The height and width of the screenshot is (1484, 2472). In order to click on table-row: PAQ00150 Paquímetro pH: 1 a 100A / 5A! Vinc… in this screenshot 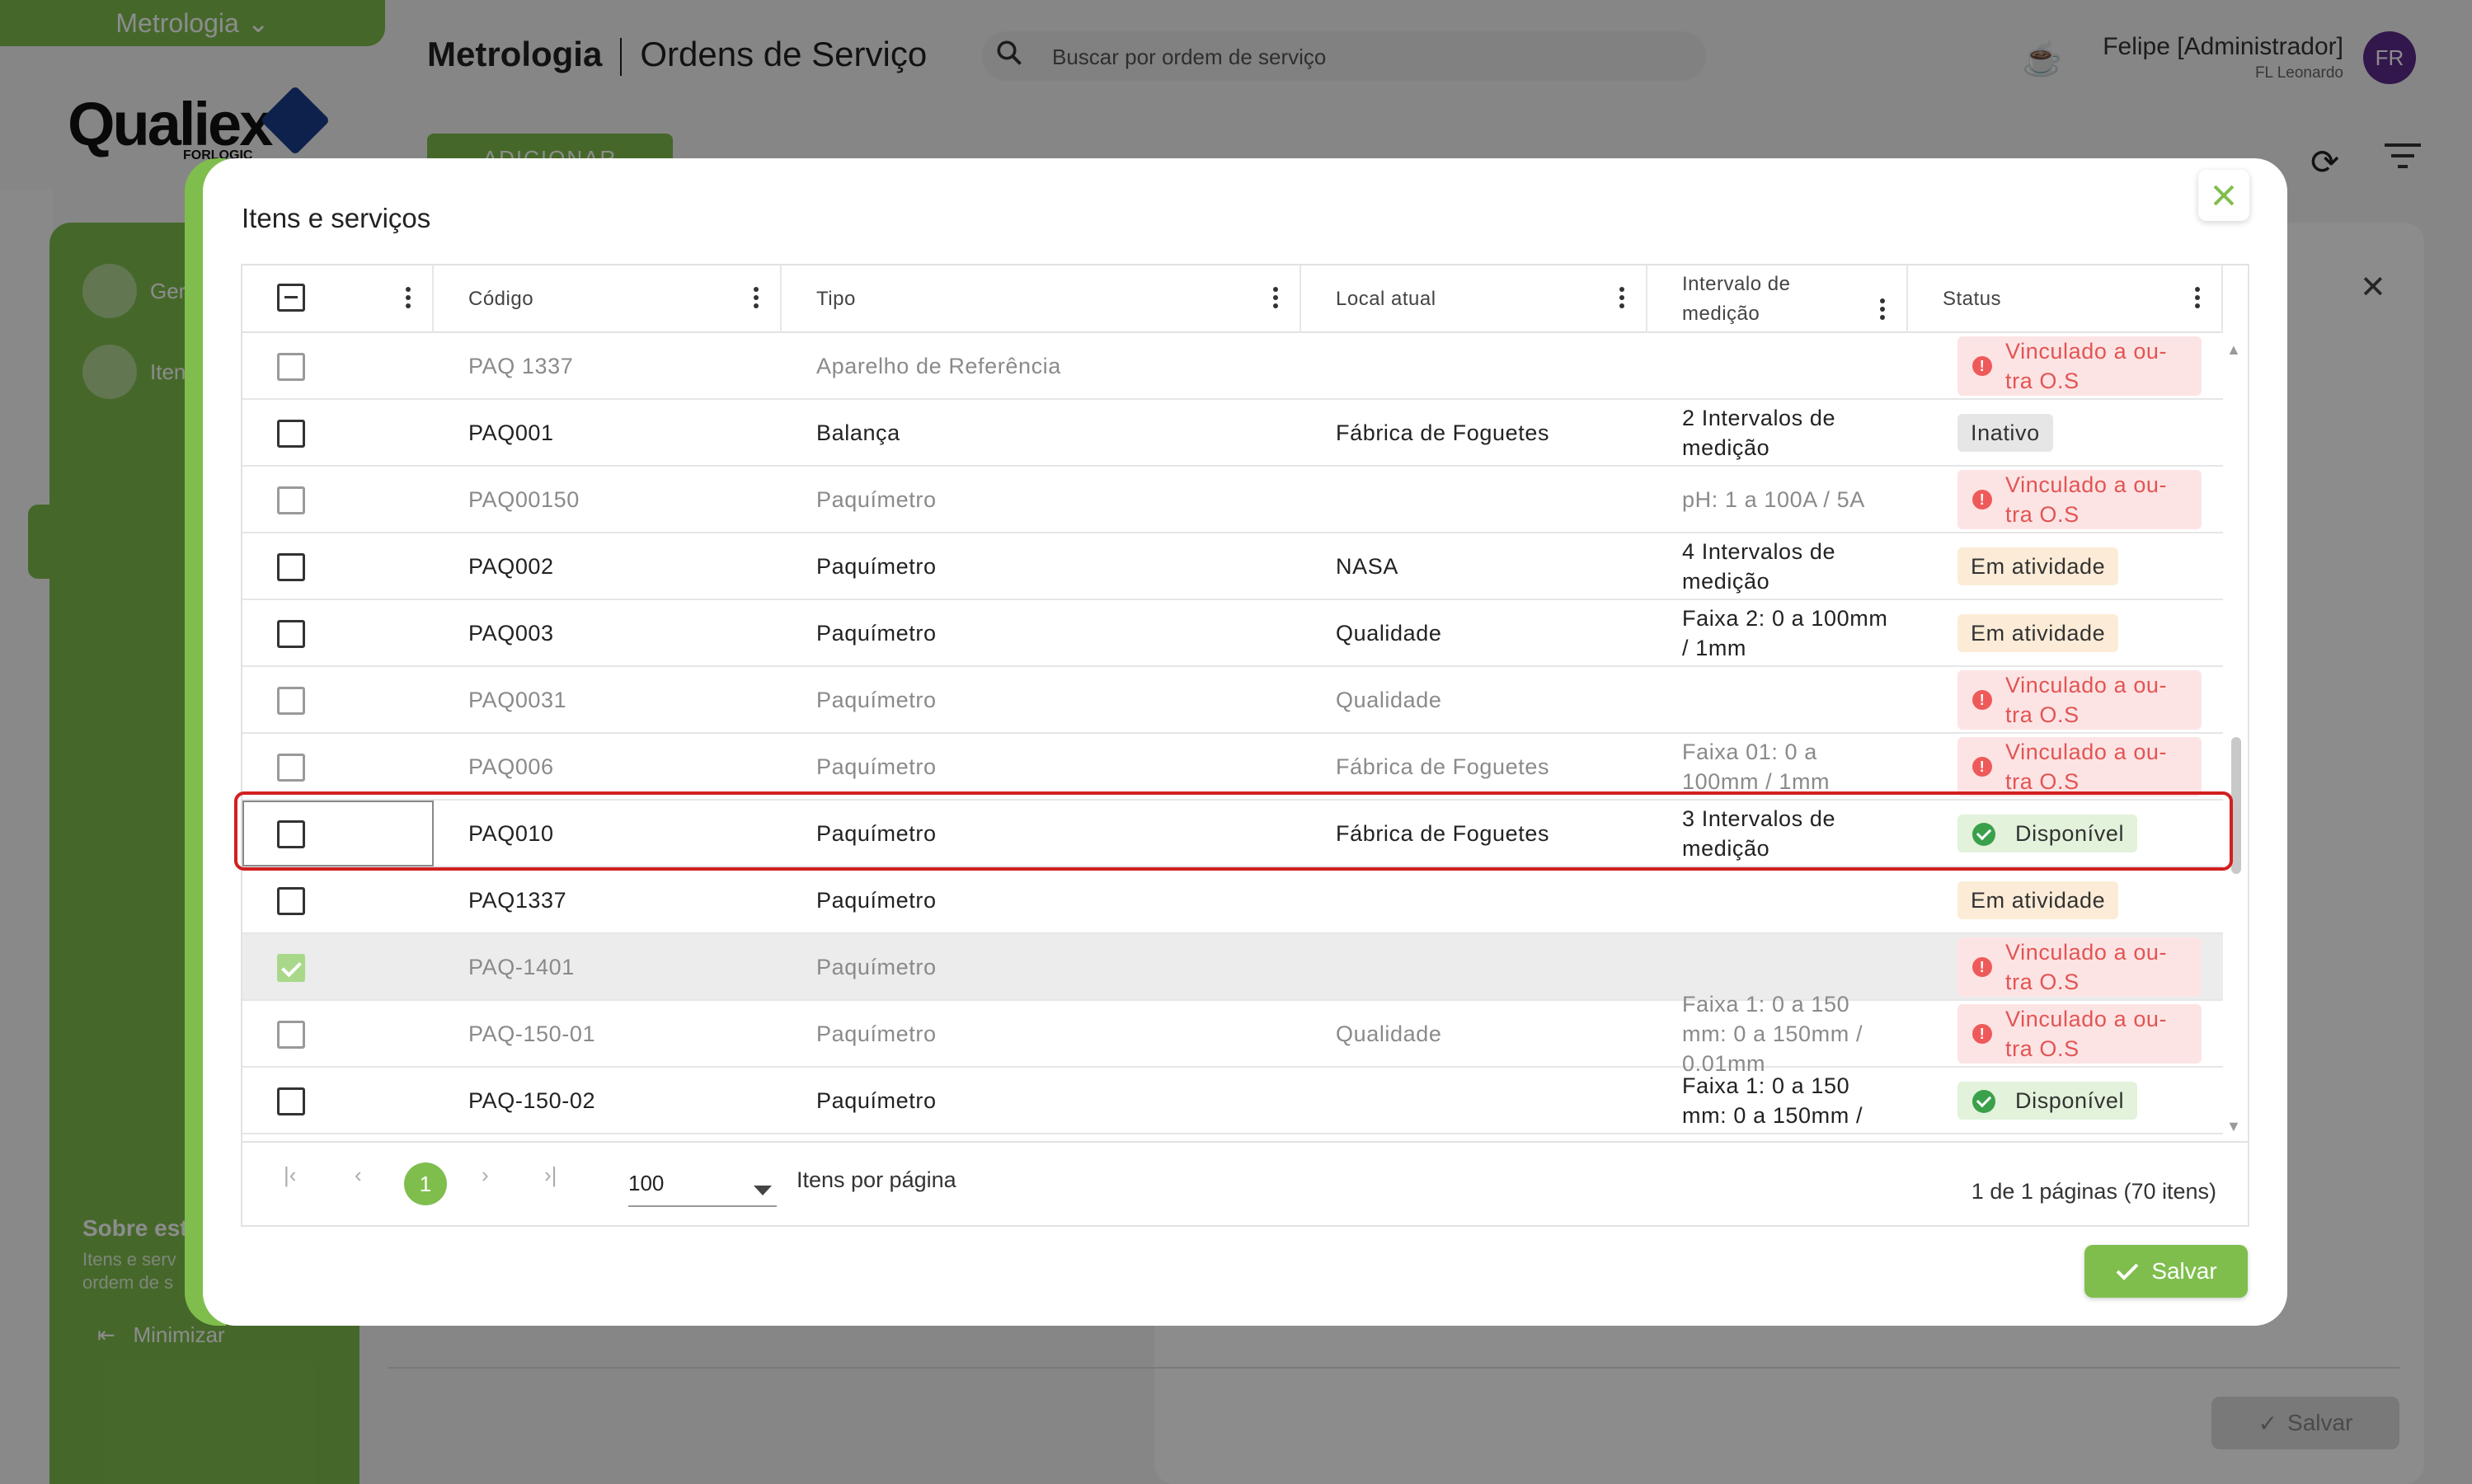, I will do `click(1232, 500)`.